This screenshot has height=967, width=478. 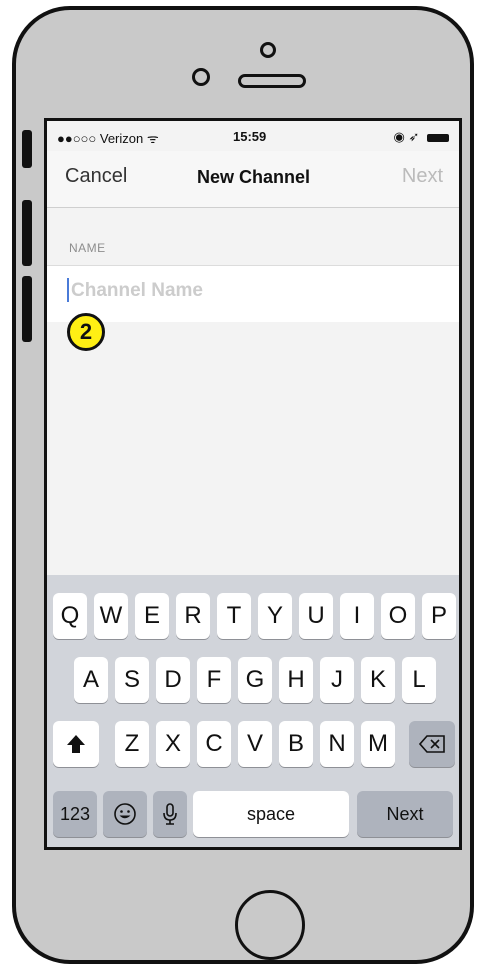 I want to click on shift-icon, so click(x=76, y=744).